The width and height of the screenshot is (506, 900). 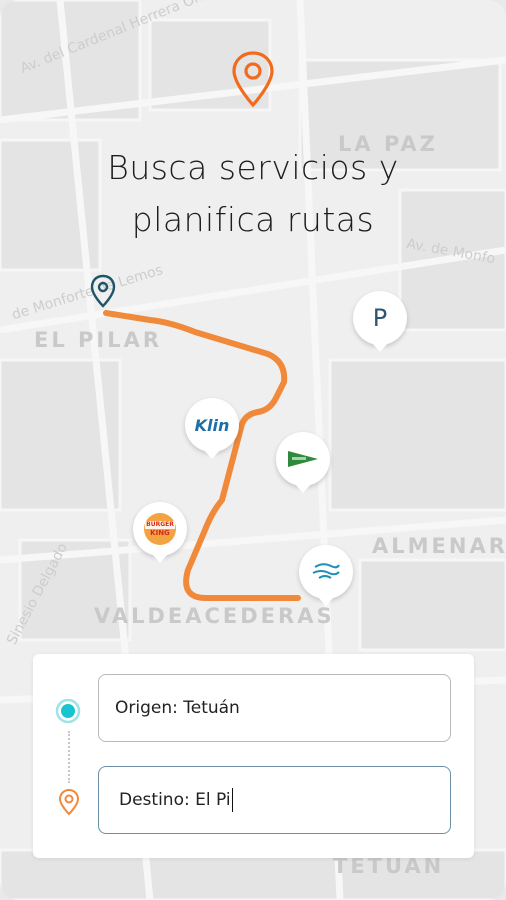 I want to click on text-cursor, so click(x=232, y=800).